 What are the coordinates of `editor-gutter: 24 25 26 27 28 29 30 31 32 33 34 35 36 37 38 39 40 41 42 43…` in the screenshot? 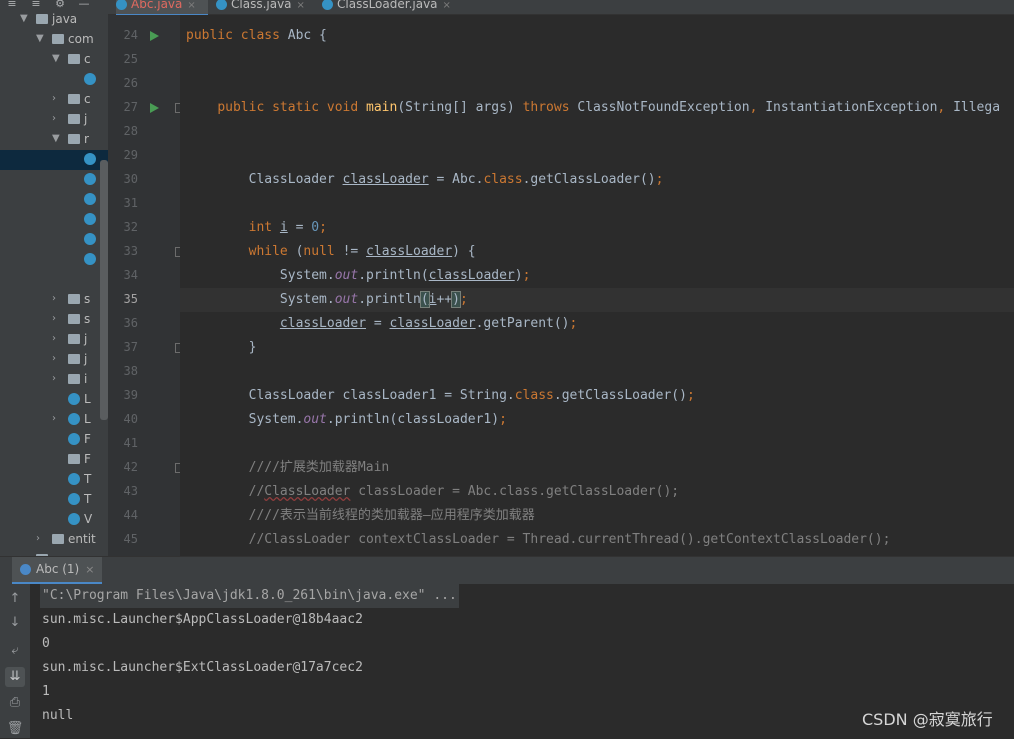 It's located at (146, 285).